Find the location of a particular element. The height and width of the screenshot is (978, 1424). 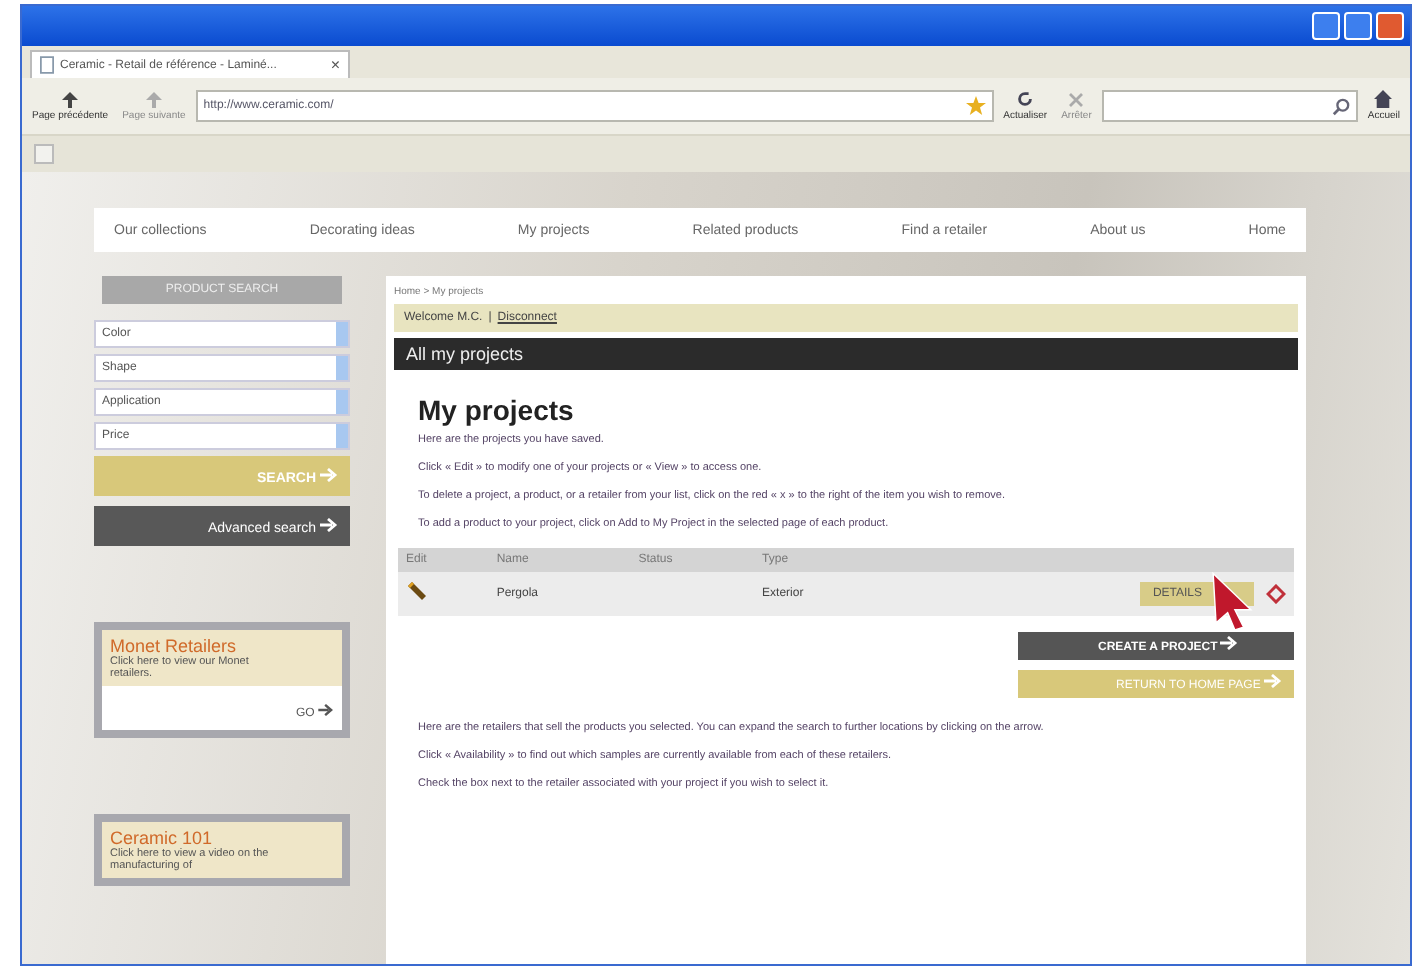

card-title: Ceramic 101 is located at coordinates (162, 838).